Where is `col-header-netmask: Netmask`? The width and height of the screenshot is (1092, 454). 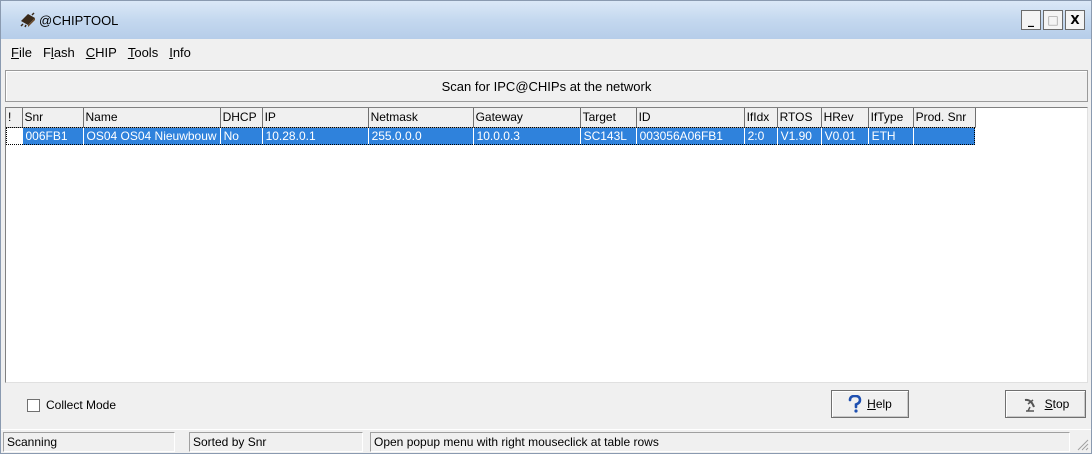
col-header-netmask: Netmask is located at coordinates (421, 118).